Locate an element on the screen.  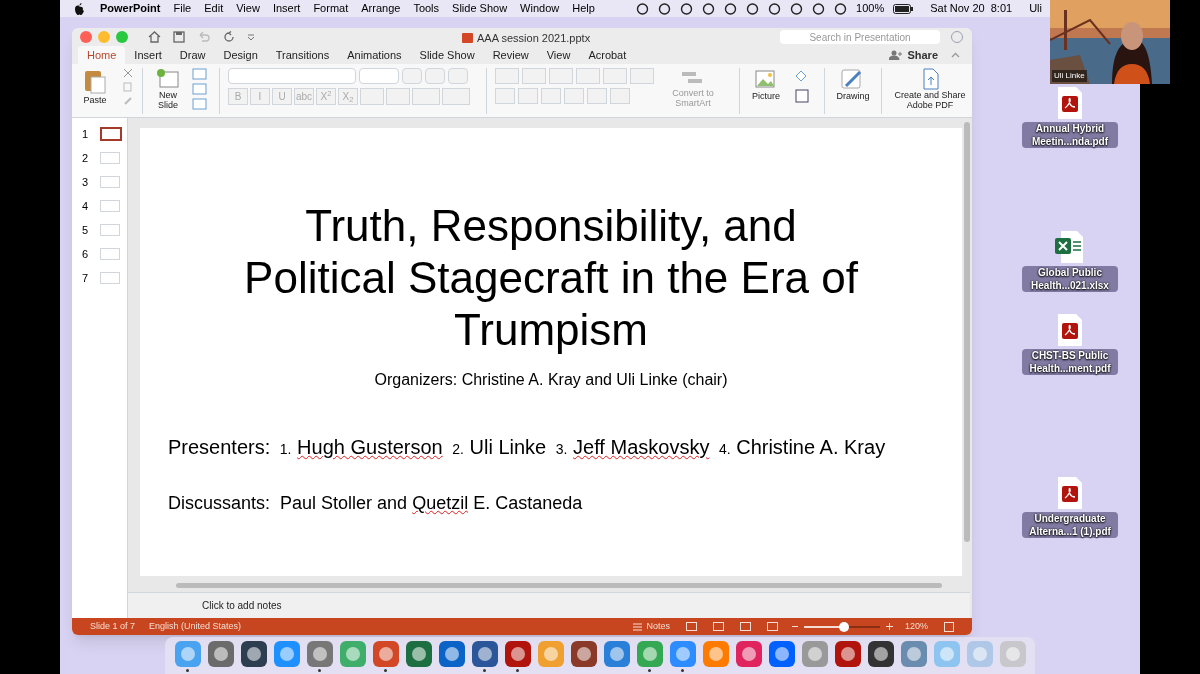
ribbon-tab: Acrobat is located at coordinates (607, 55).